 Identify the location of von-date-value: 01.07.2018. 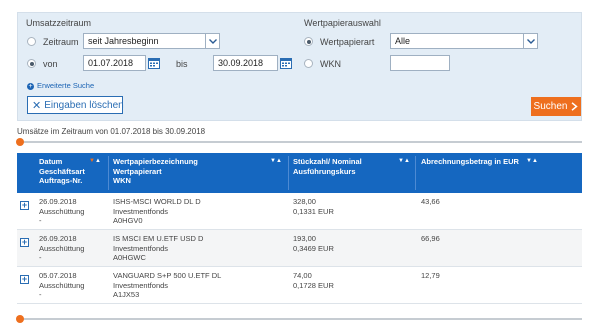
(111, 63).